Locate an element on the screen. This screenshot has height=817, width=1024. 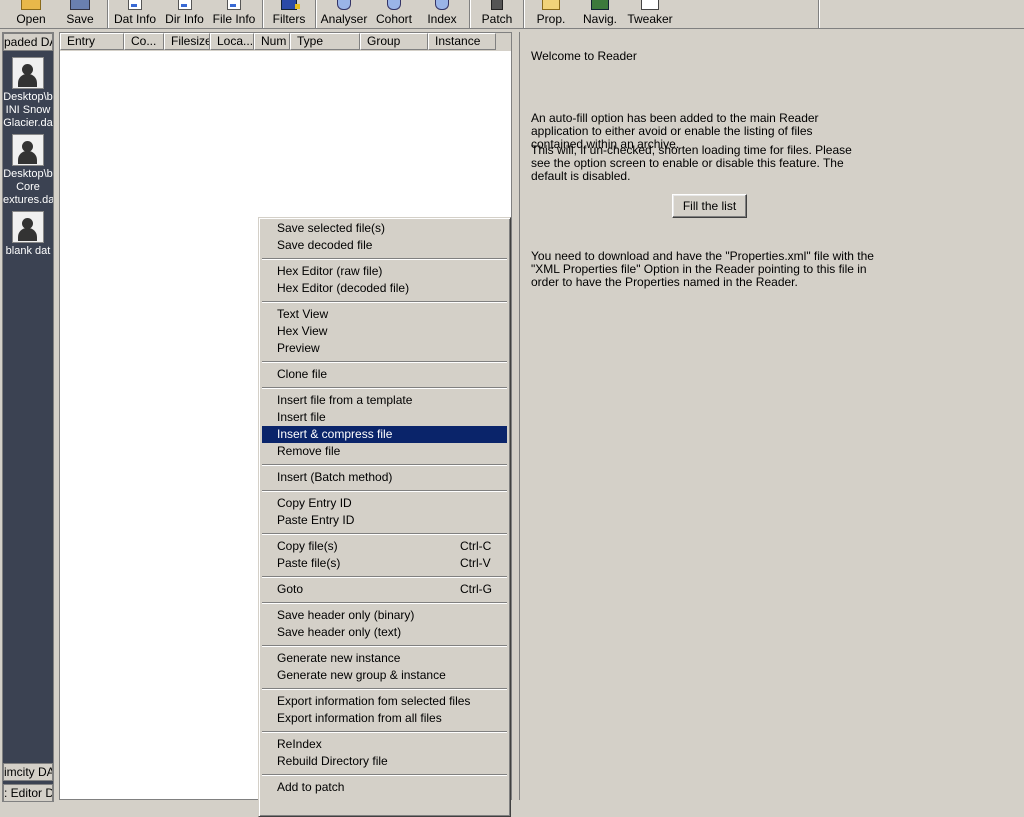
menu-item-insert-compress-file: Insert & compress file is located at coordinates (384, 434).